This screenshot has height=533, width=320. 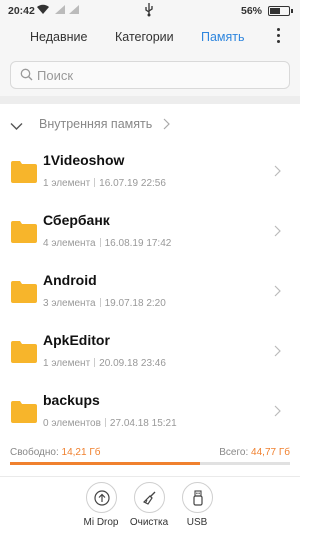 I want to click on total-space-label: Всего:, so click(x=234, y=452).